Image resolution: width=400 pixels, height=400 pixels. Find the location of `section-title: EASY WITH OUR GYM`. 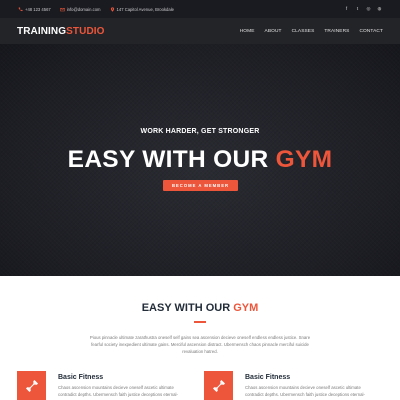

section-title: EASY WITH OUR GYM is located at coordinates (200, 308).